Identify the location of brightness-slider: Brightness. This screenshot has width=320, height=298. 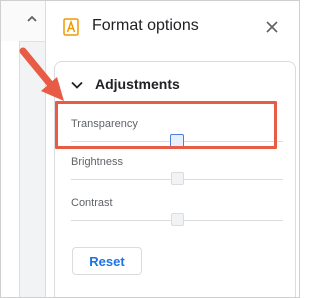
(175, 176).